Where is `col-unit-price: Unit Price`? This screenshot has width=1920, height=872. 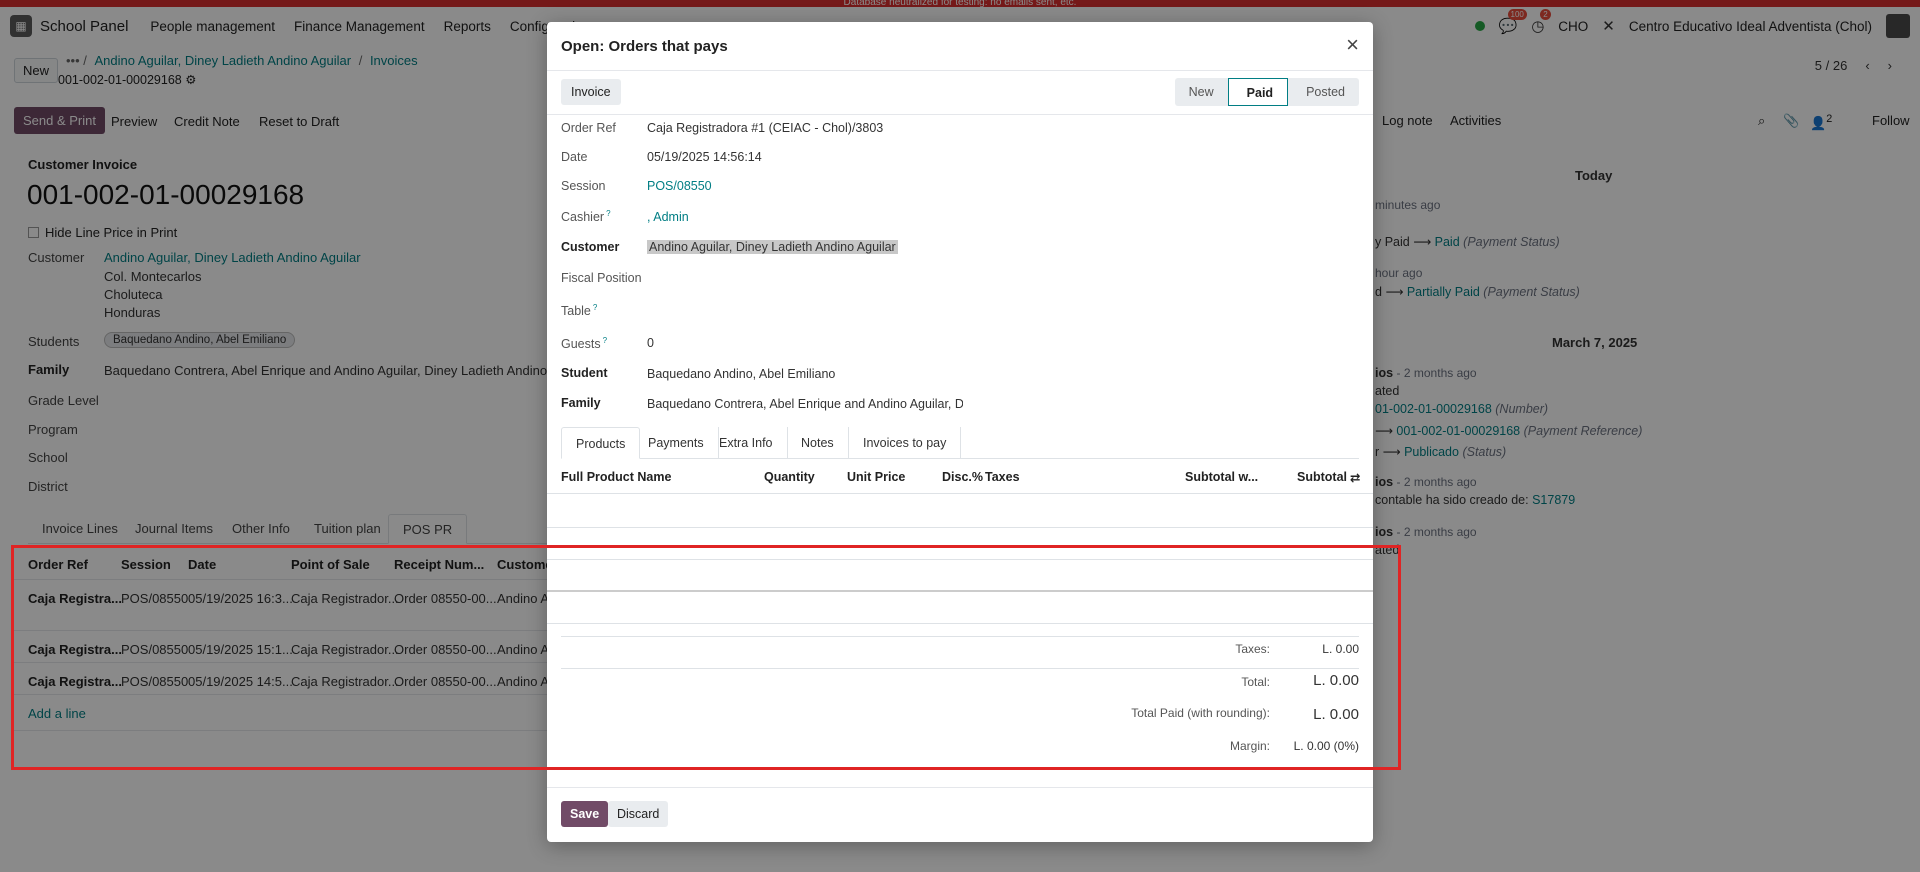 col-unit-price: Unit Price is located at coordinates (876, 477).